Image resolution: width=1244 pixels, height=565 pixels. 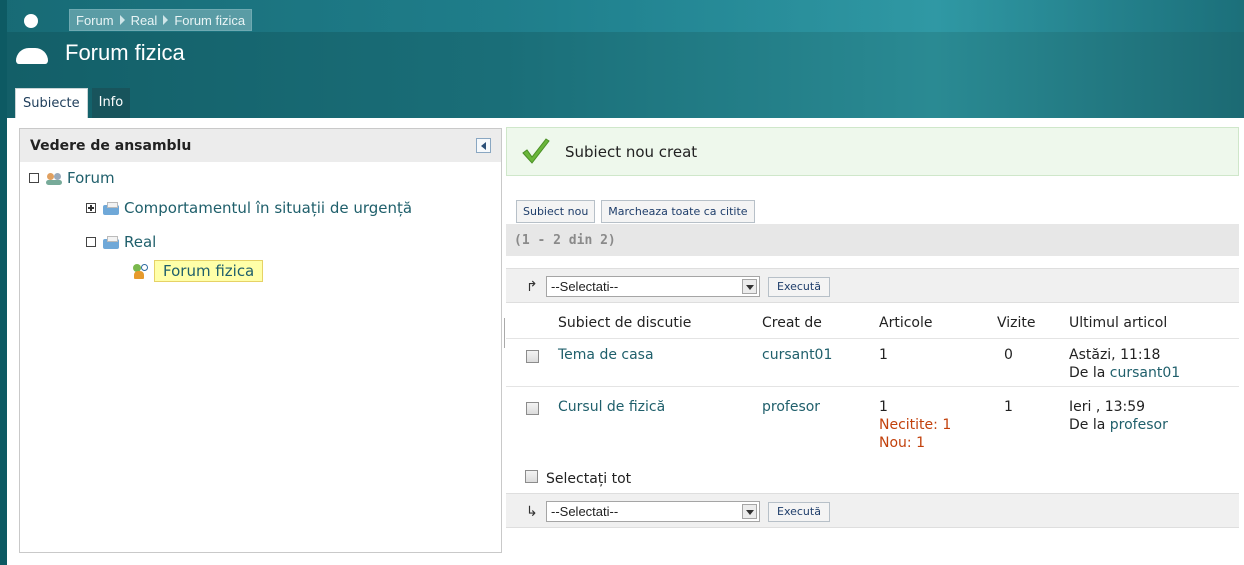 What do you see at coordinates (1115, 355) in the screenshot?
I see `last-article-time: Astăzi, 11:18` at bounding box center [1115, 355].